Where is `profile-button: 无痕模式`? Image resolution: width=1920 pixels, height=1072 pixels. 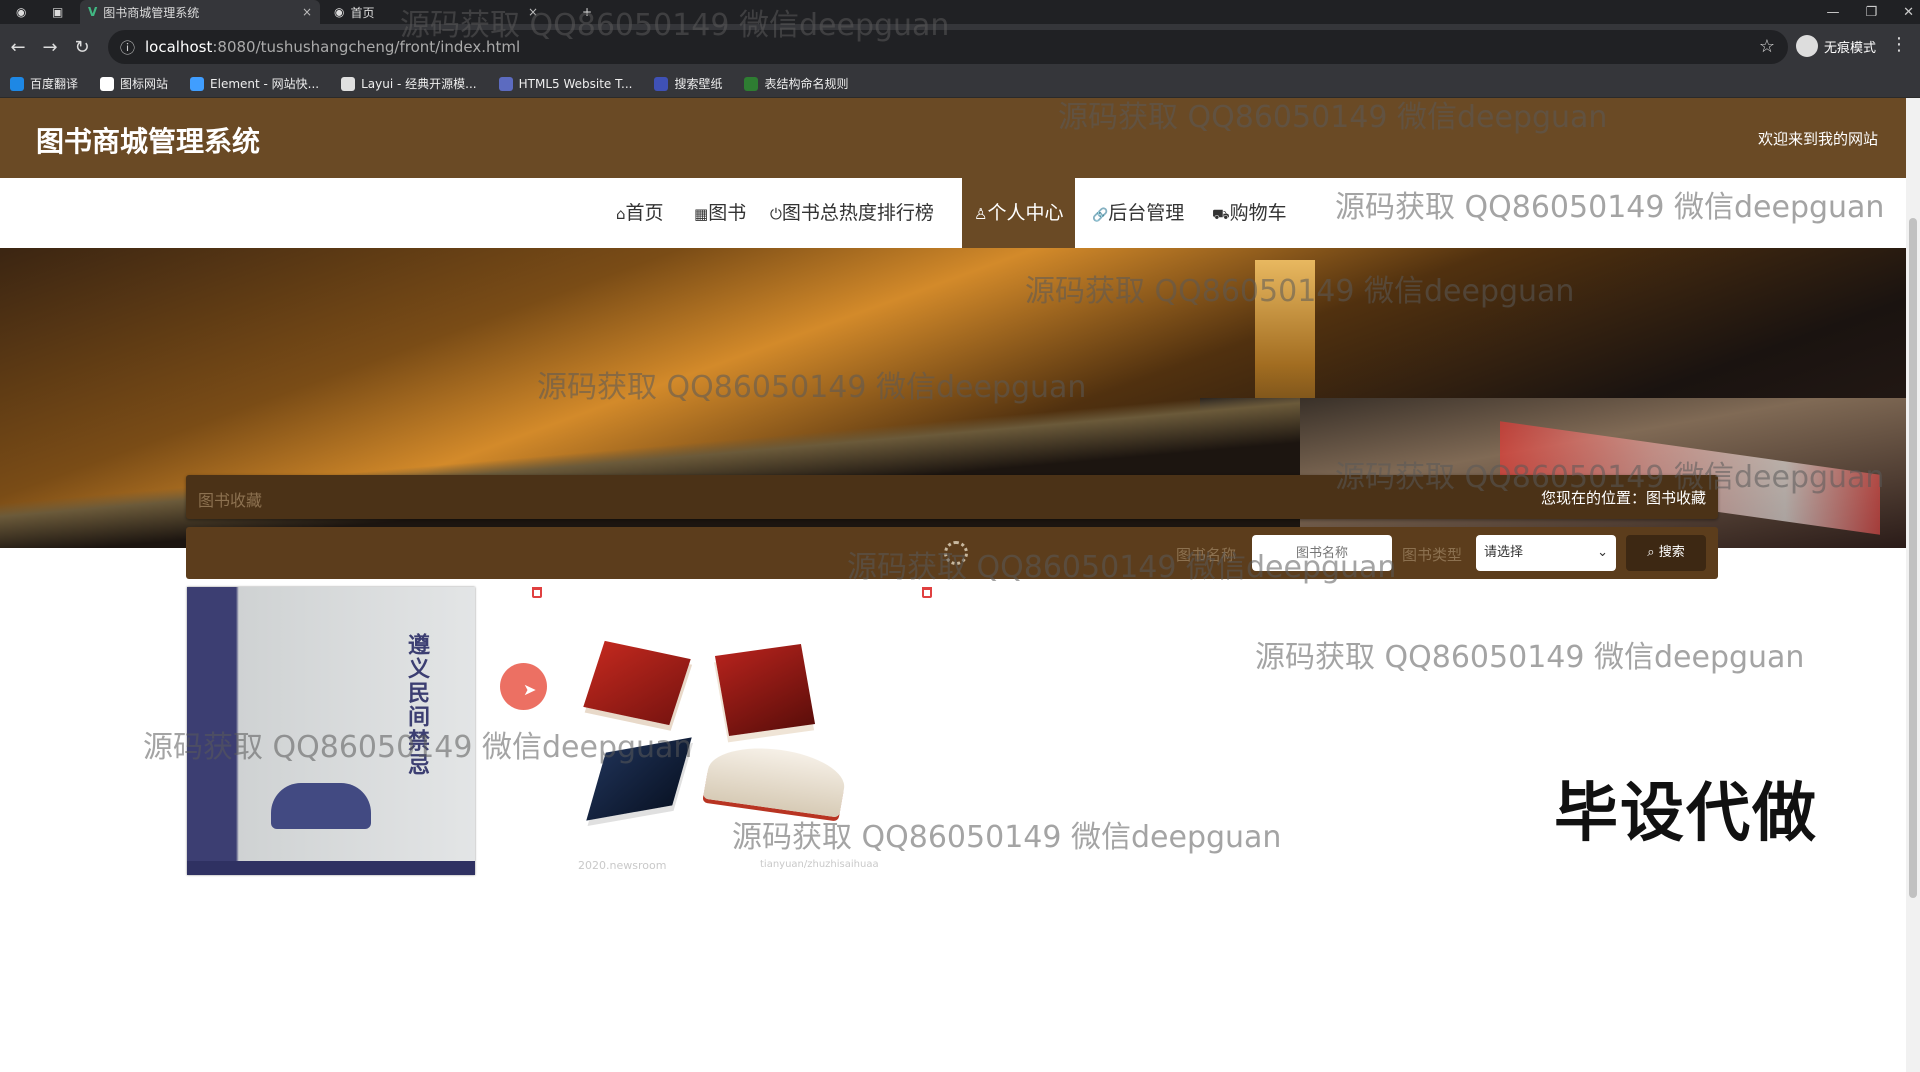
profile-button: 无痕模式 is located at coordinates (1835, 46).